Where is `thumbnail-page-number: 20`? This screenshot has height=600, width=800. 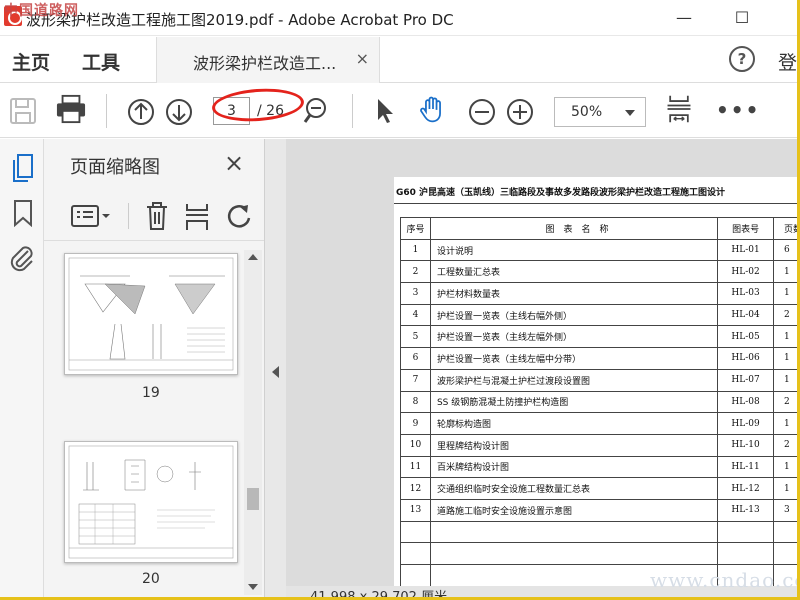 thumbnail-page-number: 20 is located at coordinates (151, 579).